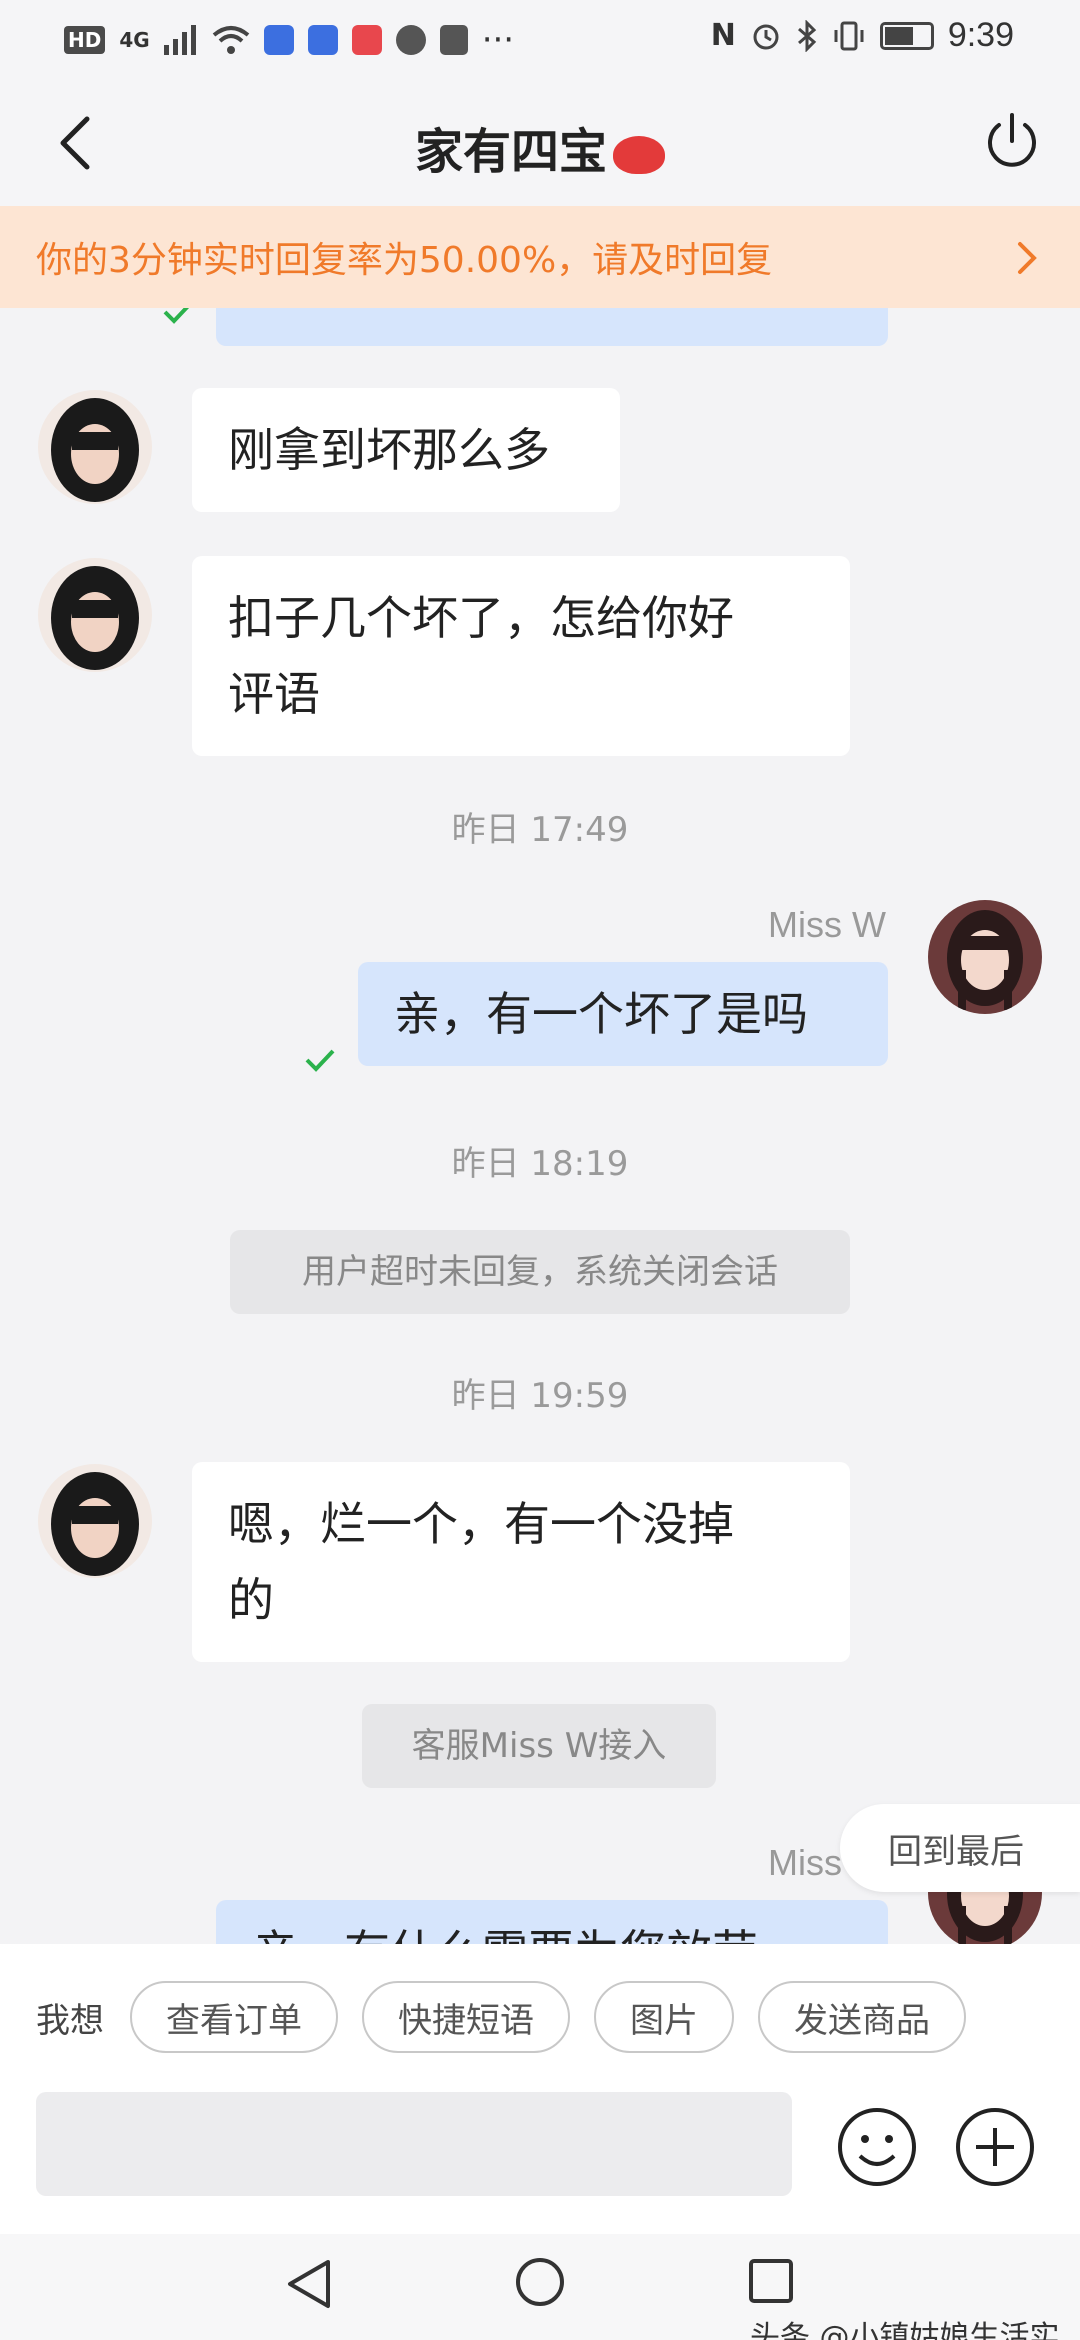  What do you see at coordinates (466, 2017) in the screenshot?
I see `quick-phrases-chip: 快捷短语` at bounding box center [466, 2017].